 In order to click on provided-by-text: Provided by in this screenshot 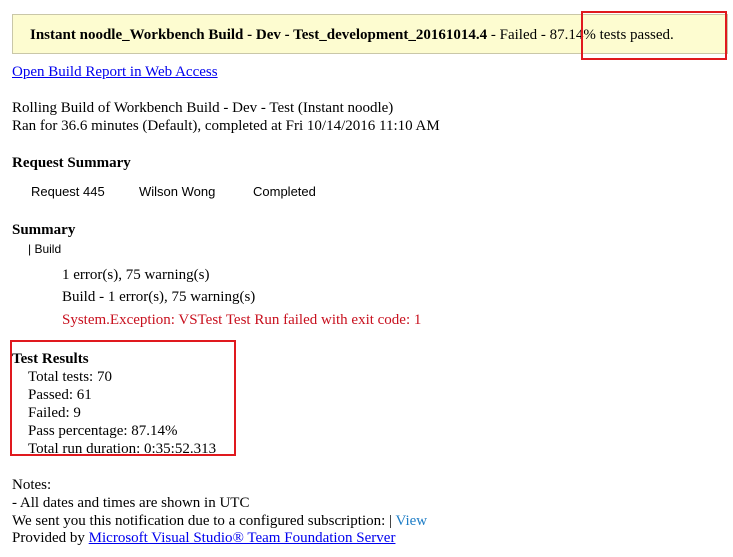, I will do `click(50, 538)`.